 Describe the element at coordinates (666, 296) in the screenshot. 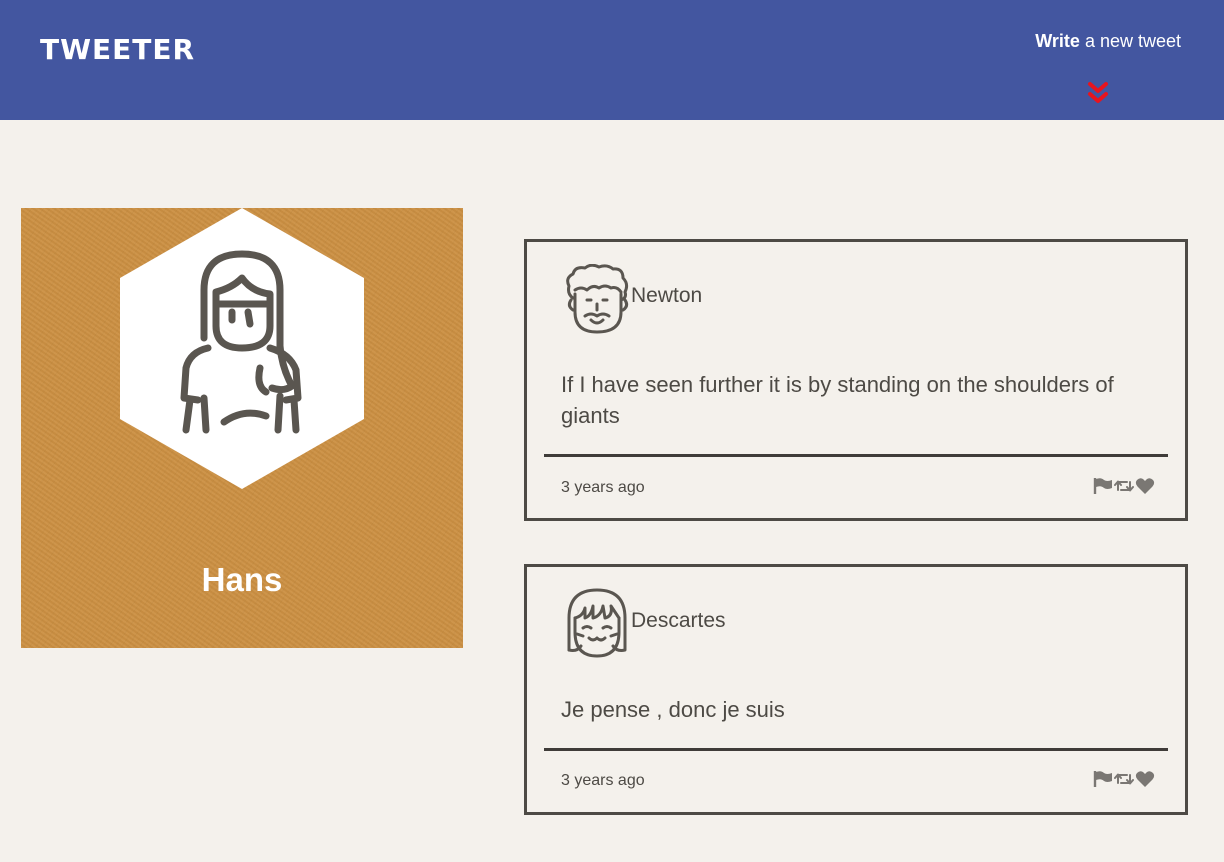

I see `tweet-author: Newton` at that location.